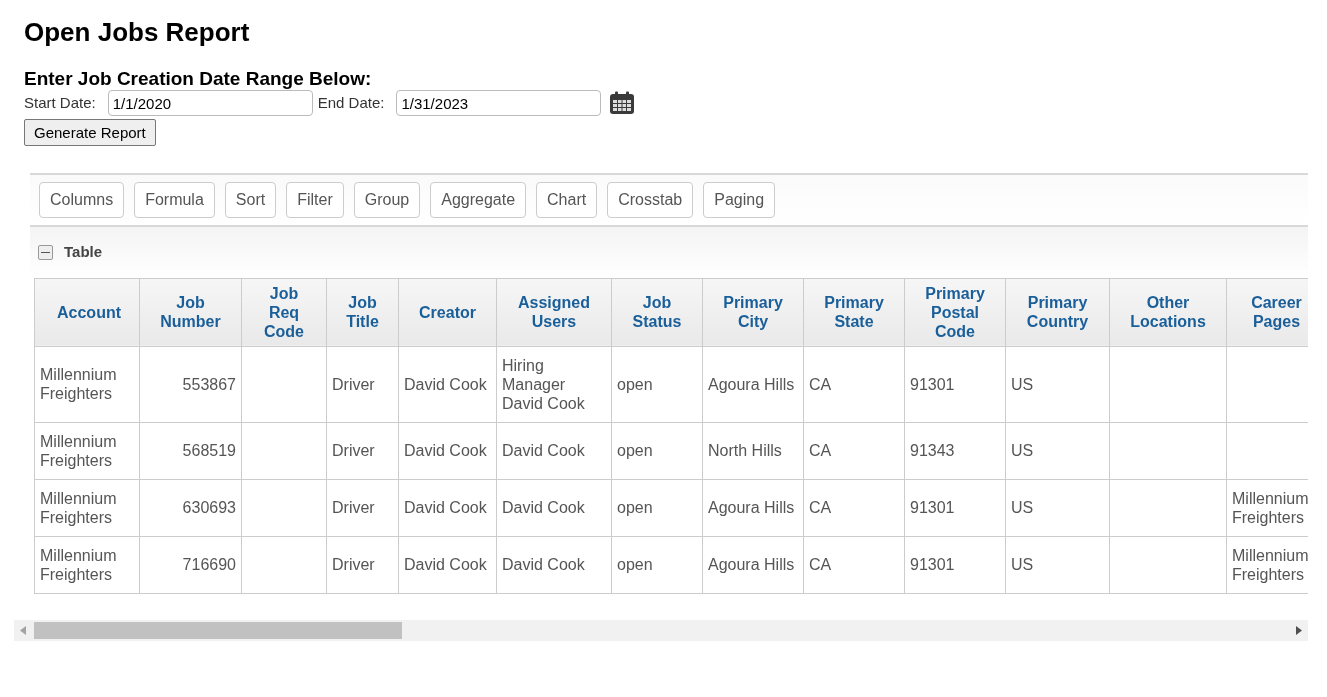  What do you see at coordinates (567, 200) in the screenshot?
I see `toolbar-button: Chart` at bounding box center [567, 200].